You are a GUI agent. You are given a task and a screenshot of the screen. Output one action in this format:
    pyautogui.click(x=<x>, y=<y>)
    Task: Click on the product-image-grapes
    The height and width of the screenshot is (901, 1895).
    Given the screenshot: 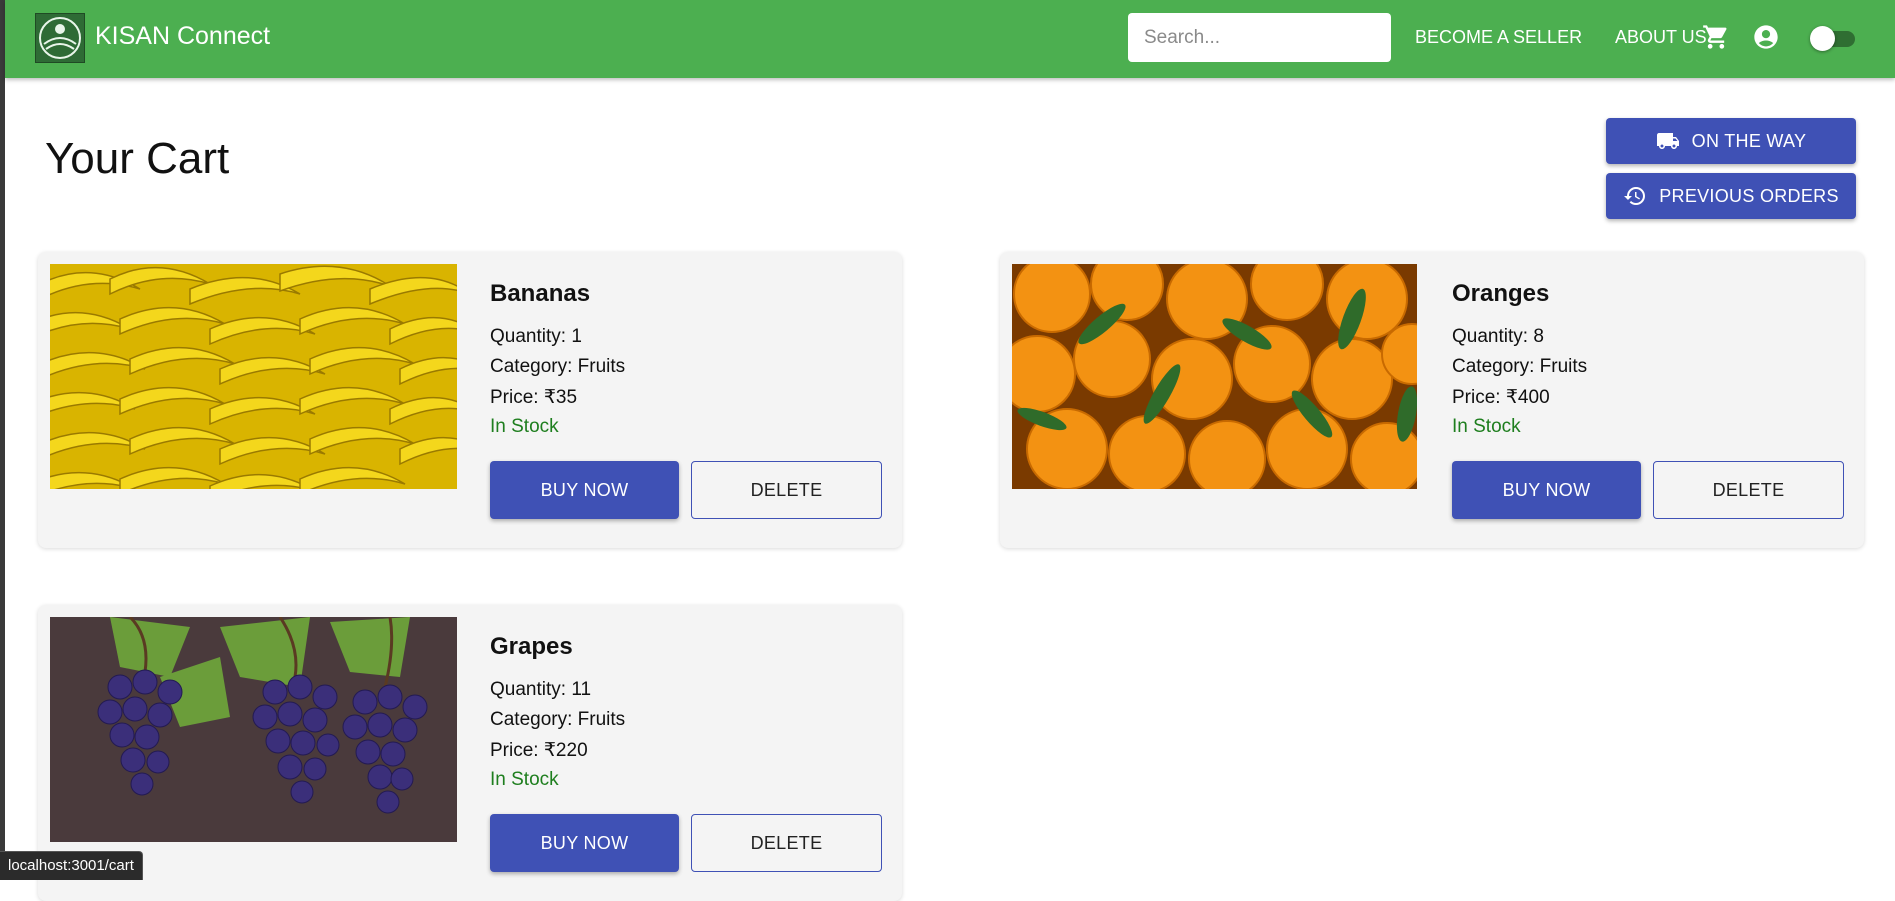 What is the action you would take?
    pyautogui.click(x=253, y=729)
    